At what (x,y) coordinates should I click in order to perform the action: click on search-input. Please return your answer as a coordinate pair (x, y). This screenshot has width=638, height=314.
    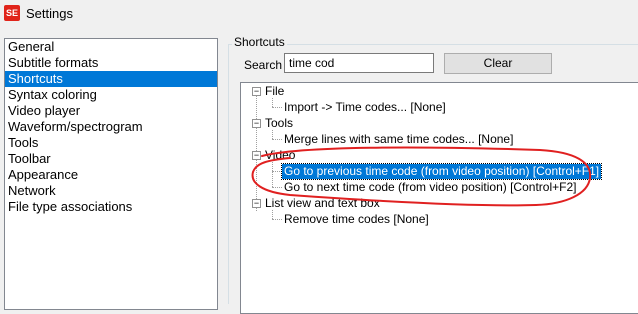
    Looking at the image, I should click on (359, 63).